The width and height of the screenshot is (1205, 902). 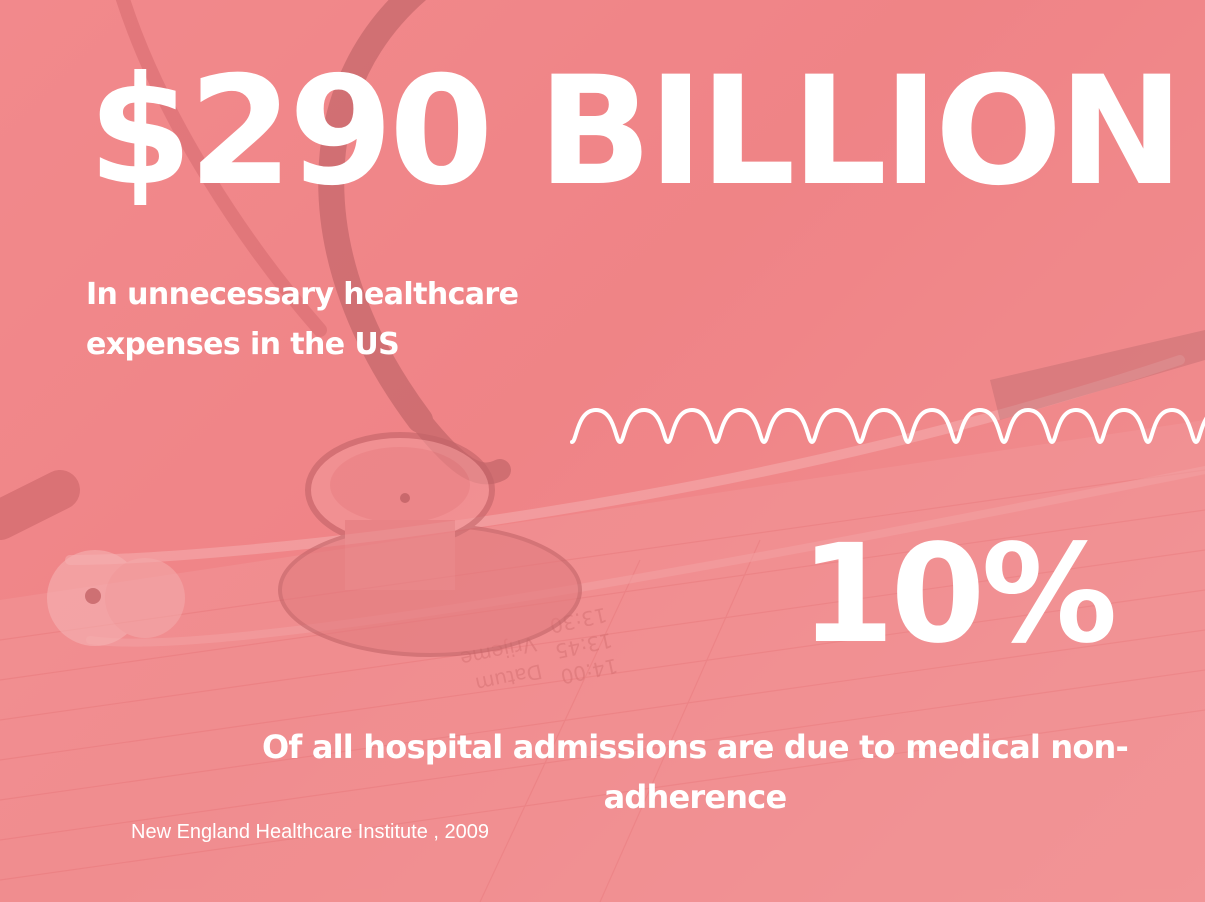 What do you see at coordinates (959, 595) in the screenshot?
I see `statistic-percent: 10%` at bounding box center [959, 595].